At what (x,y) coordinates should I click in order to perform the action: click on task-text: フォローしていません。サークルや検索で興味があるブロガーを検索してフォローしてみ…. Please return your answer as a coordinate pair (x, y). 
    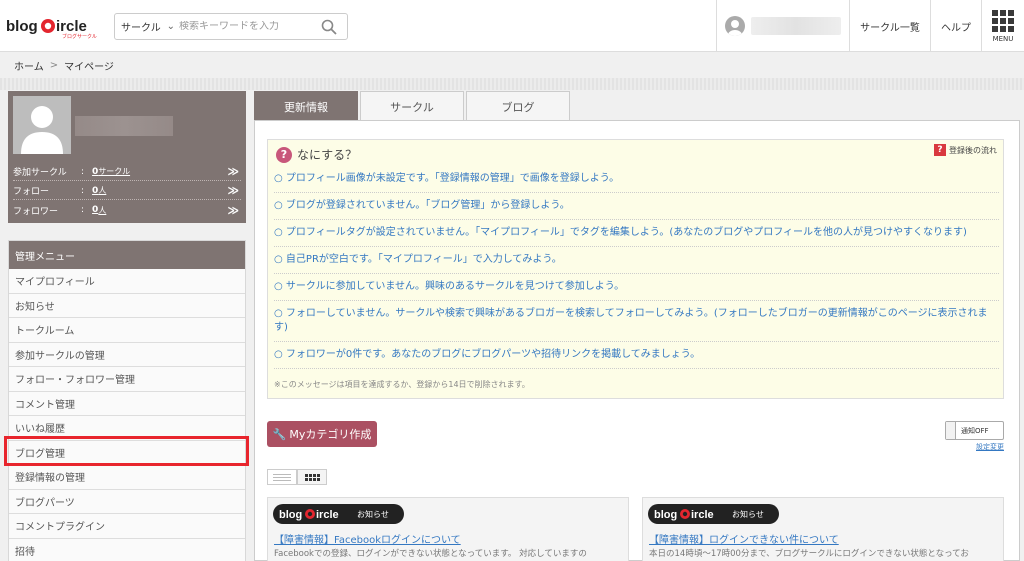
    Looking at the image, I should click on (631, 320).